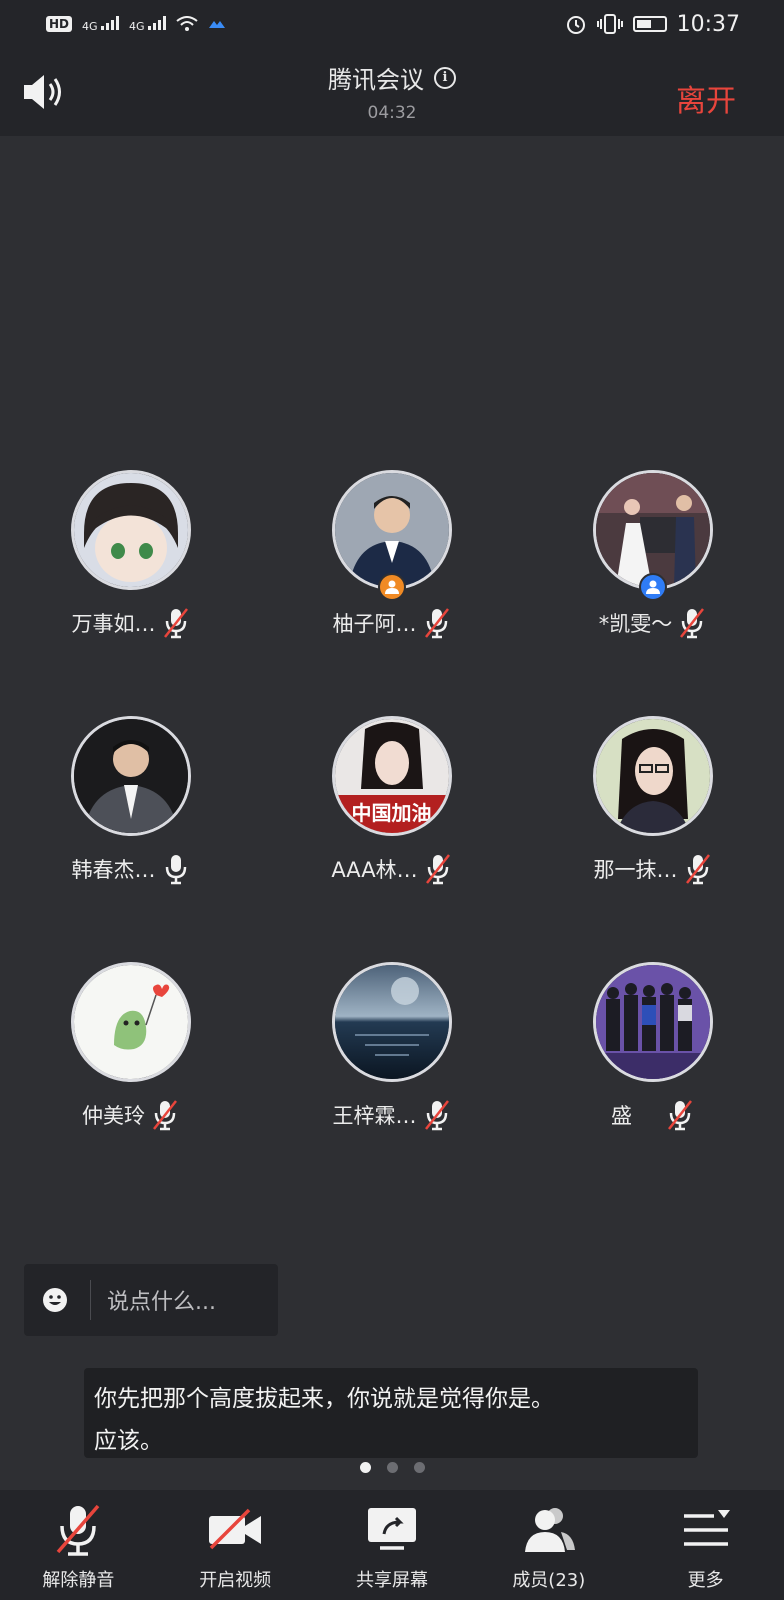 The image size is (784, 1600). Describe the element at coordinates (324, 1399) in the screenshot. I see `caption-line: 你先把那个高度拔起来，你说就是觉得你是。` at that location.